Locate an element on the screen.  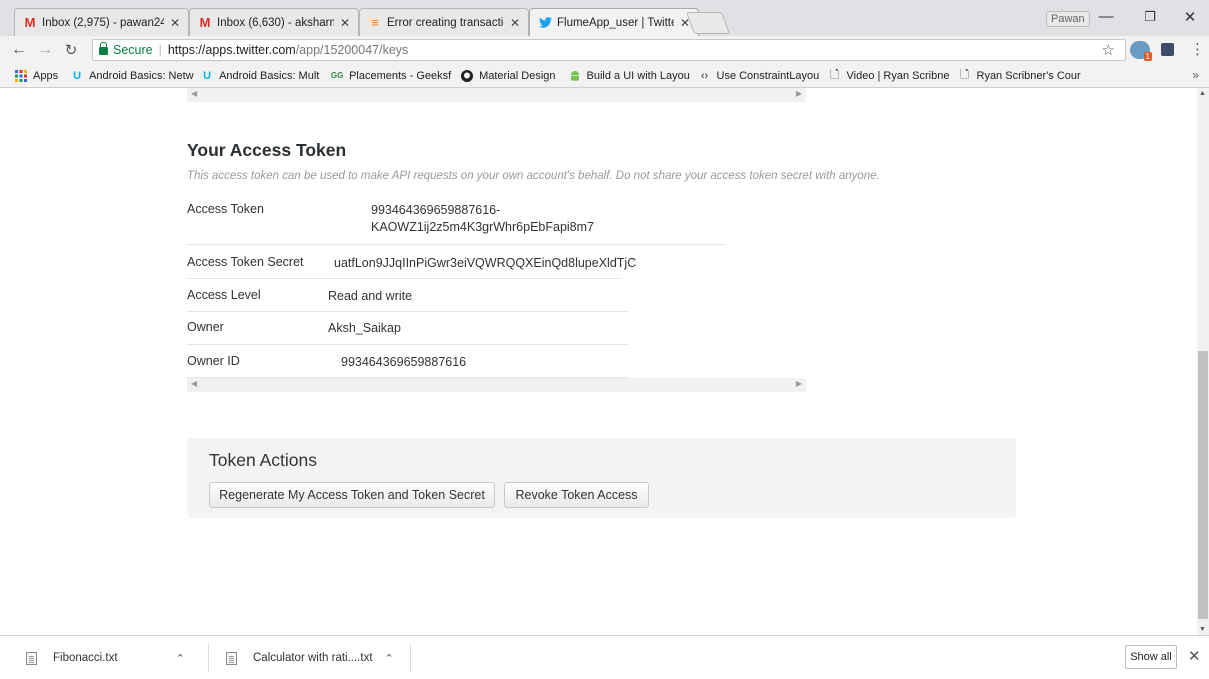
download-filename: Fibonacci.txt is located at coordinates (85, 658).